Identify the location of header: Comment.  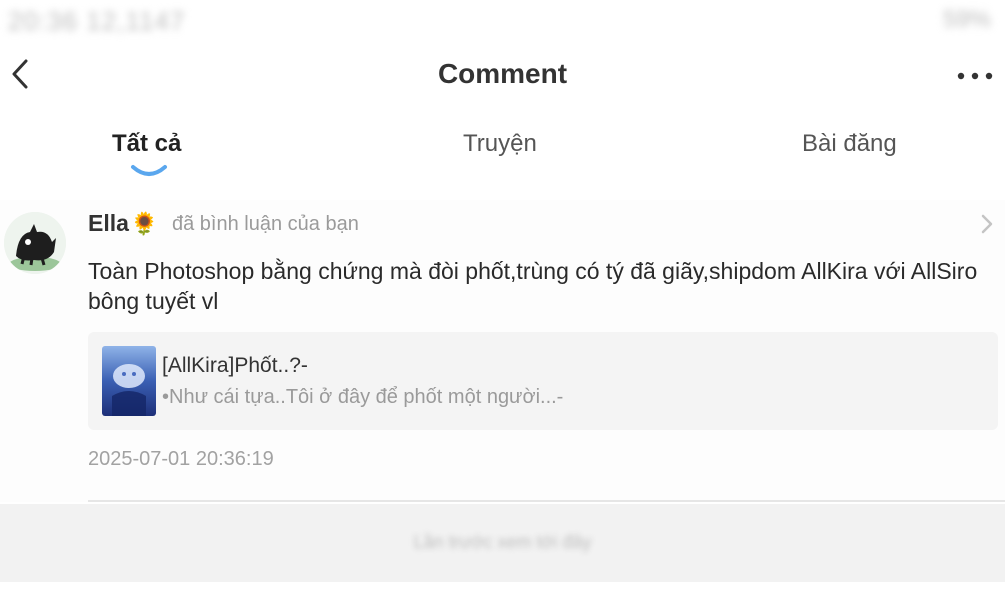
(502, 75).